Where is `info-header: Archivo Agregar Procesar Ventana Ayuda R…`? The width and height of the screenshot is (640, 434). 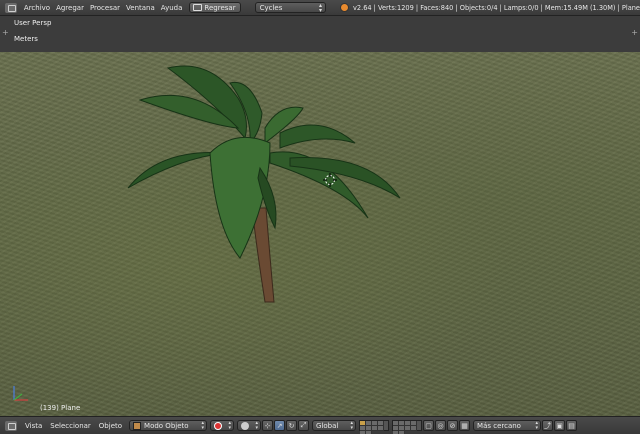 info-header: Archivo Agregar Procesar Ventana Ayuda R… is located at coordinates (320, 8).